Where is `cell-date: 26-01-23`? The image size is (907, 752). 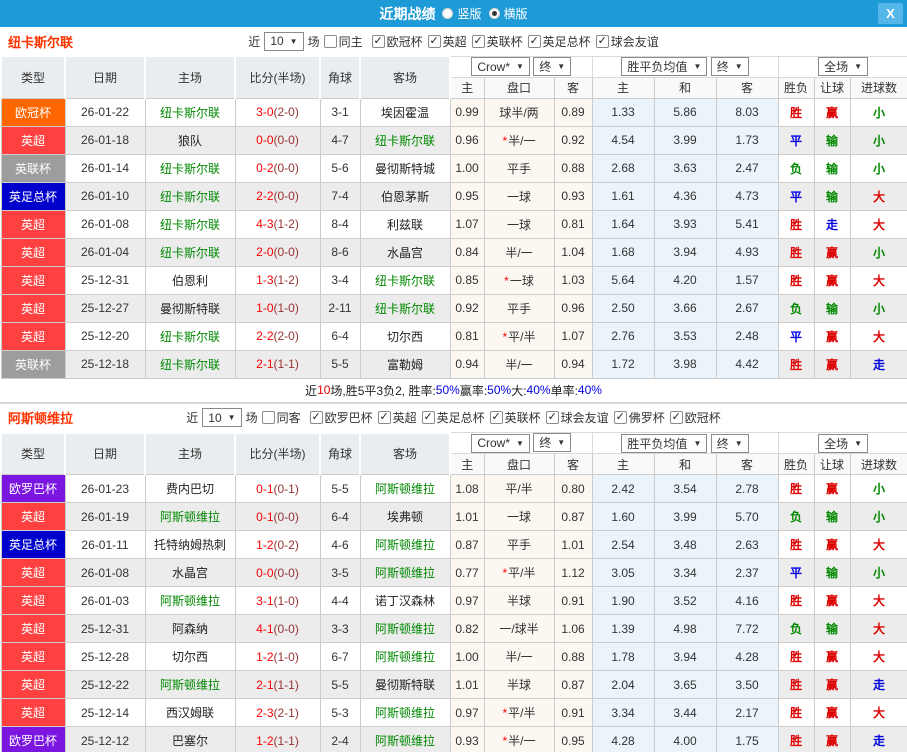
cell-date: 26-01-23 is located at coordinates (105, 488).